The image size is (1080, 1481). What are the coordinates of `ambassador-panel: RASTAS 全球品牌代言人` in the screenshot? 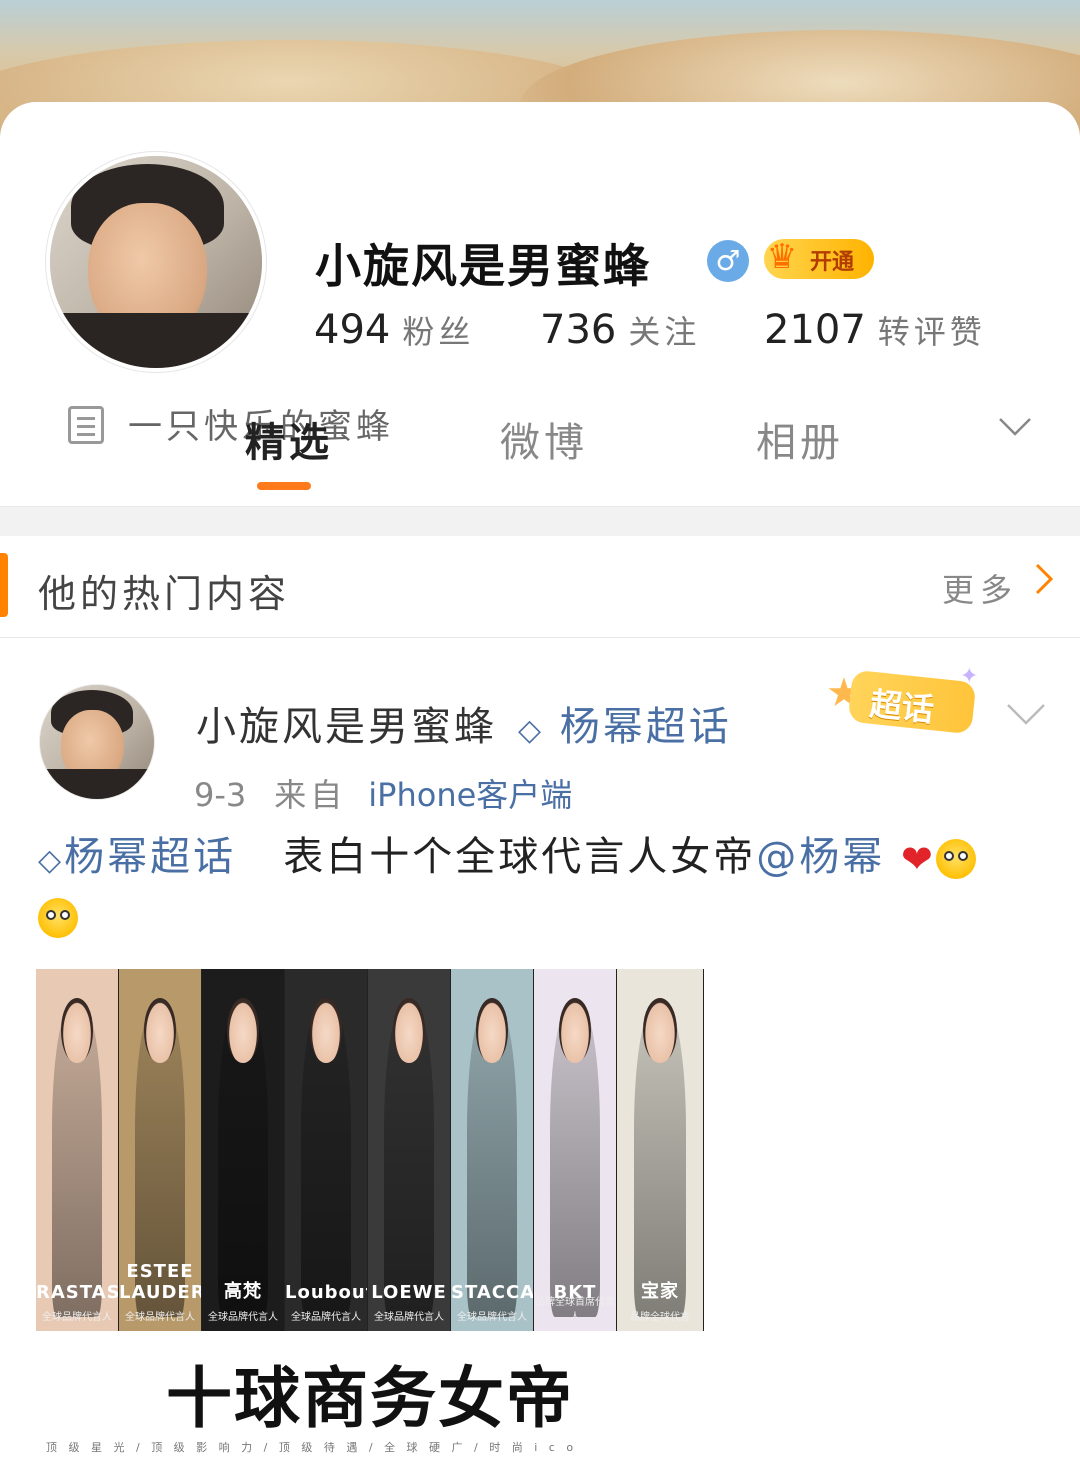 It's located at (77, 1150).